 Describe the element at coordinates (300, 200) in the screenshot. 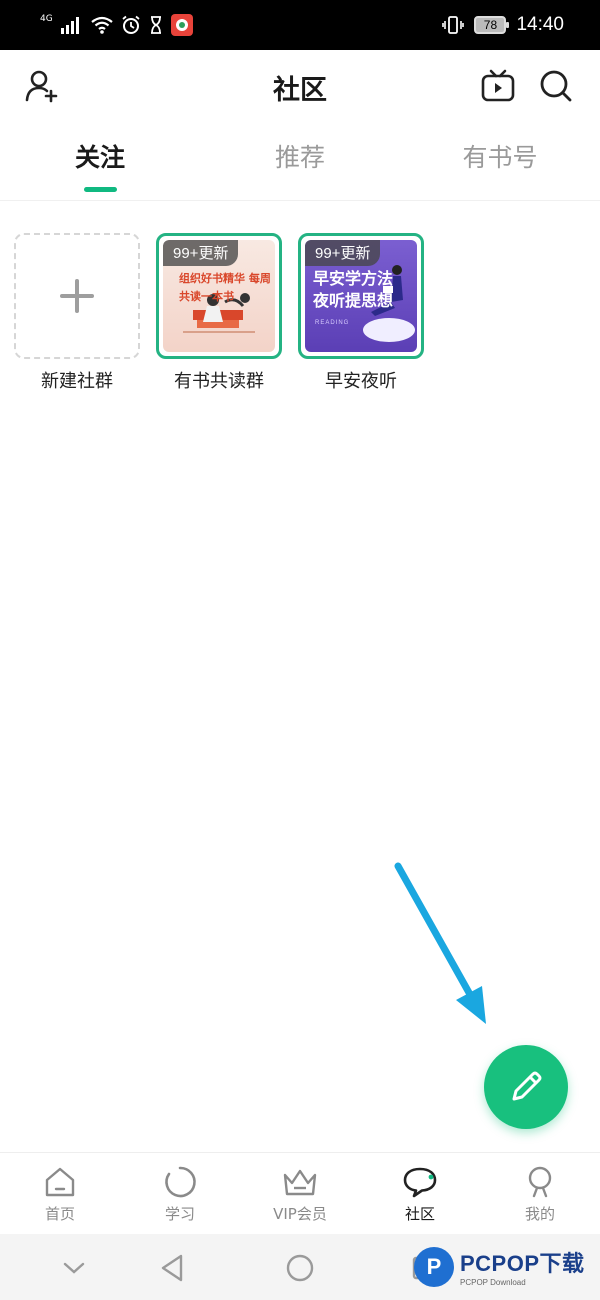

I see `divider` at that location.